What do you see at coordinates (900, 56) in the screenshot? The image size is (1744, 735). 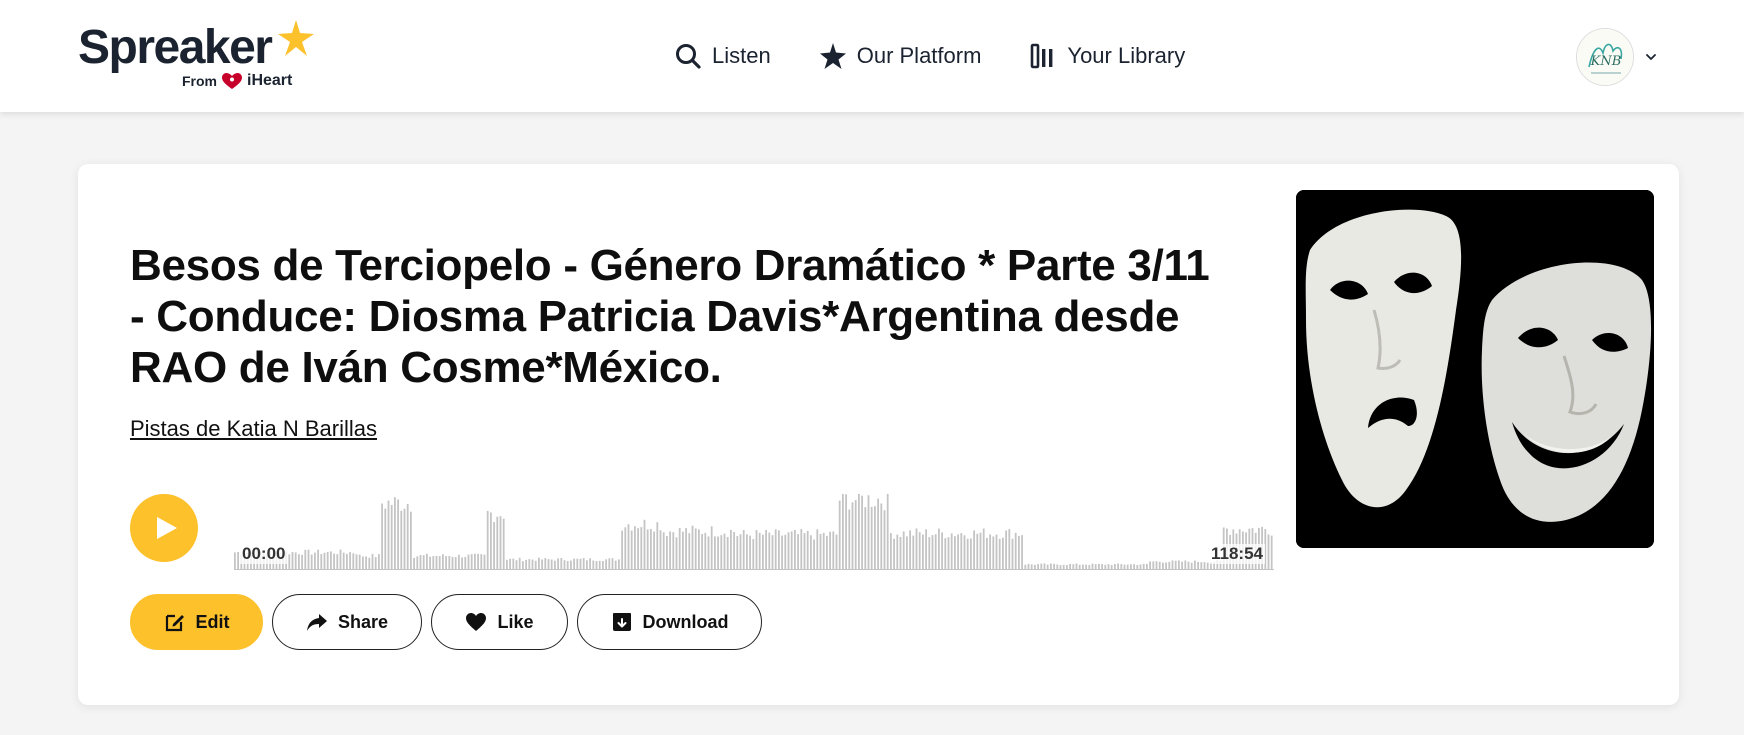 I see `nav-our-platform: Our Platform` at bounding box center [900, 56].